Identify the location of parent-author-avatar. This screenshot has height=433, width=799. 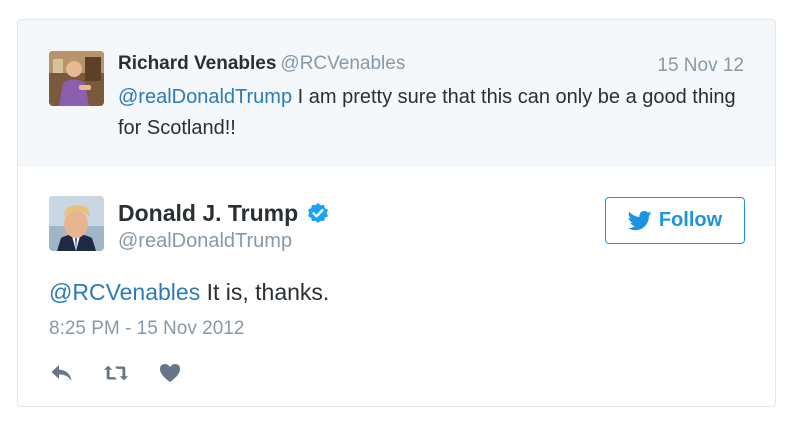
(76, 78).